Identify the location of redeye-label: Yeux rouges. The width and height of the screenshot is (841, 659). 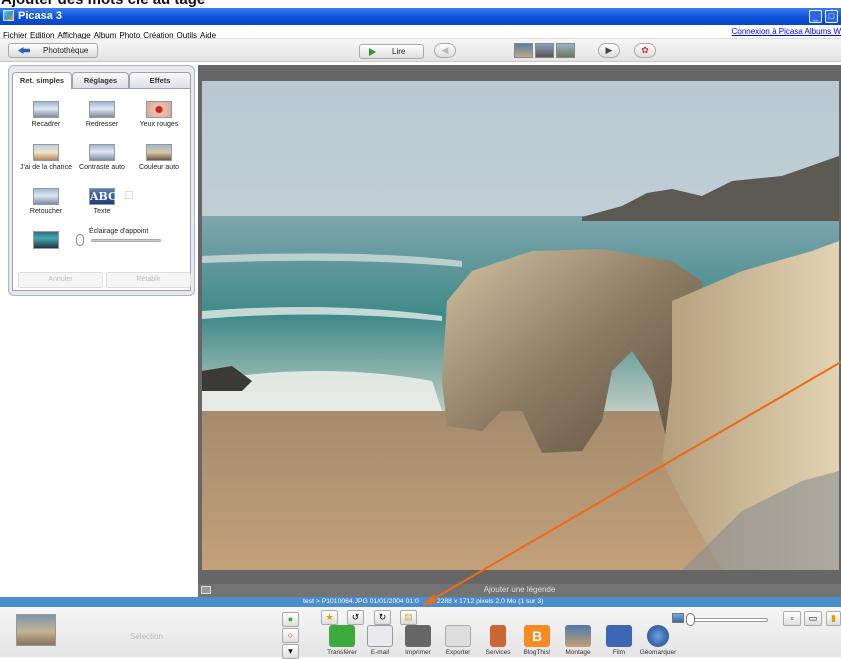
(159, 124).